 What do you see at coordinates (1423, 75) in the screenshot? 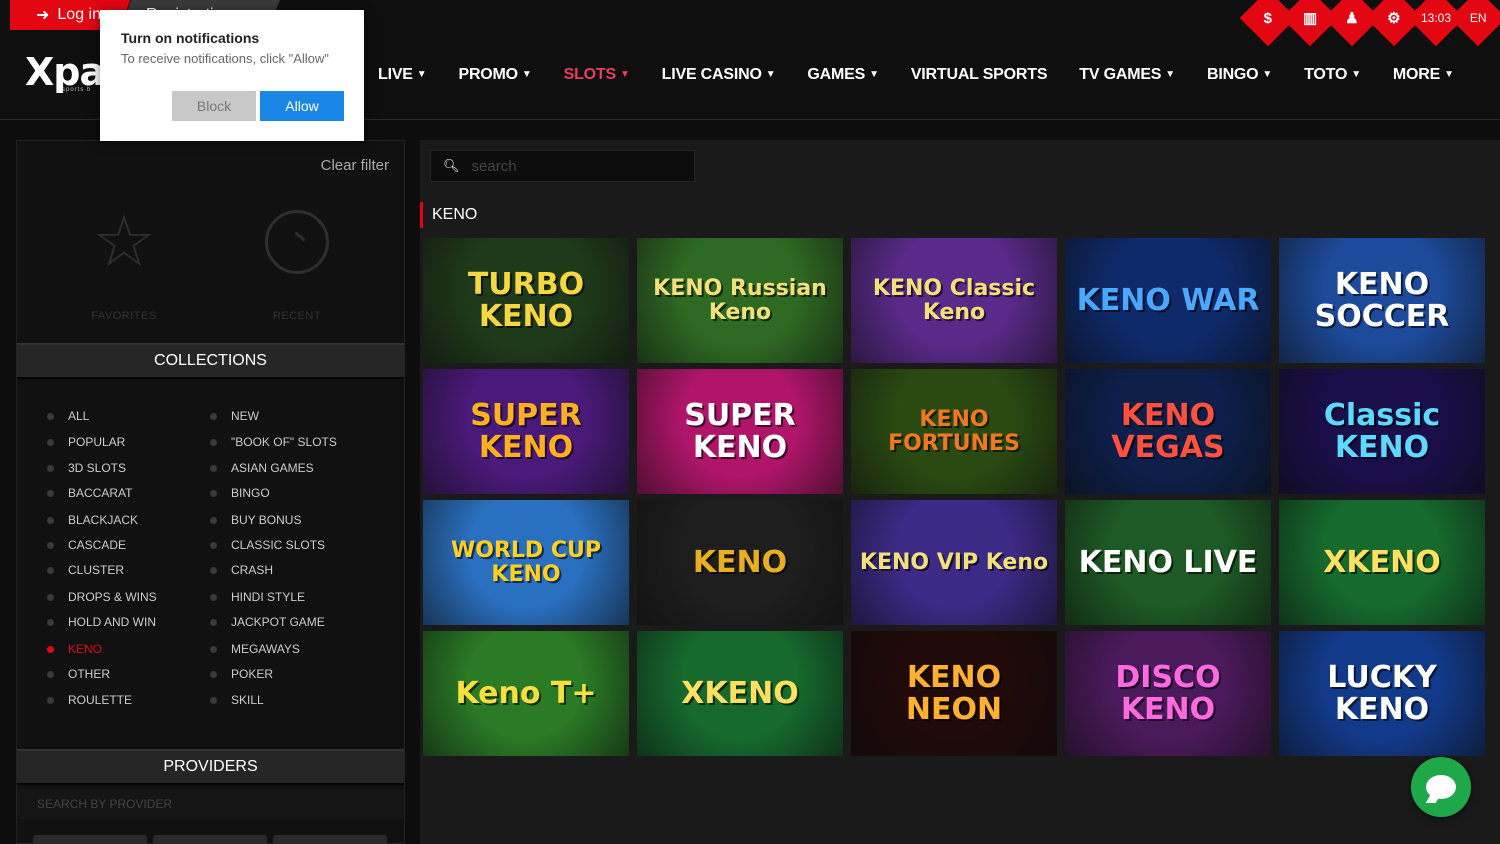
I see `nav-item-more: MORE ▼` at bounding box center [1423, 75].